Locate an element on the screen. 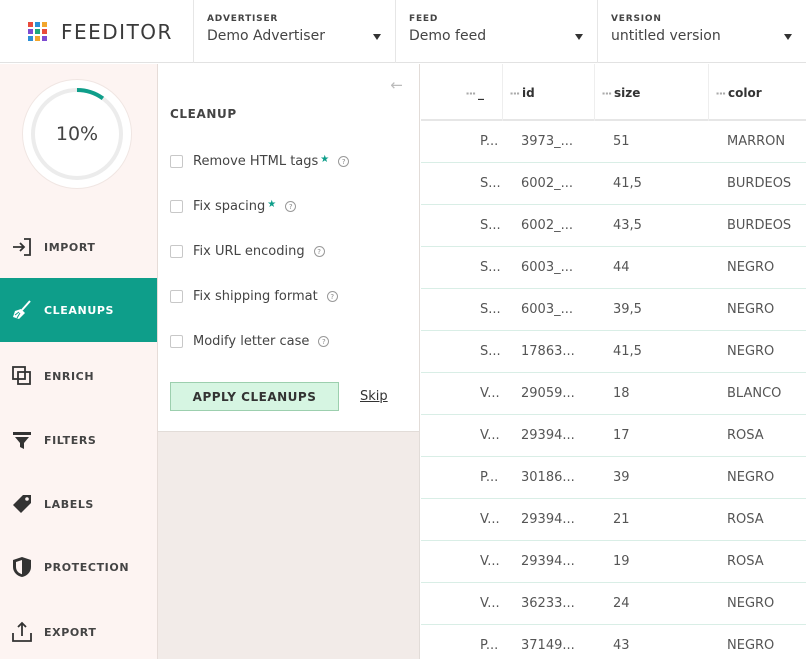 The width and height of the screenshot is (806, 659). table-row: V... 36233... 24 NEGRO is located at coordinates (613, 604).